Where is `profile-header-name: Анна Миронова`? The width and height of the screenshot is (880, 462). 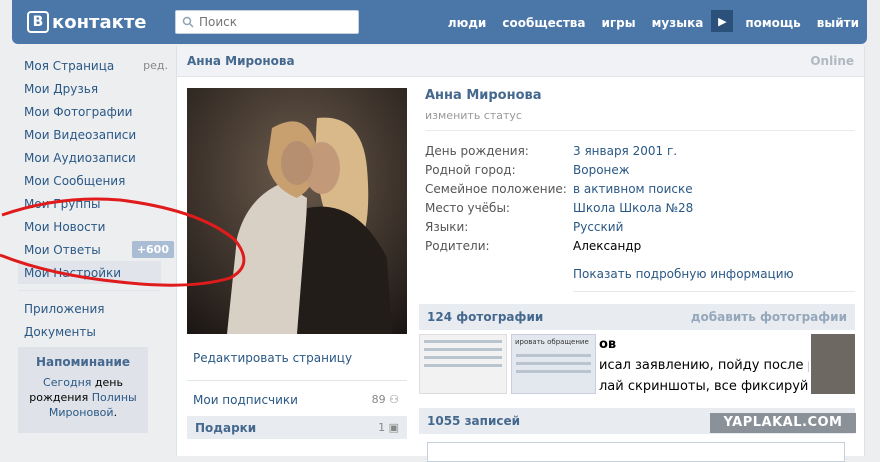 profile-header-name: Анна Миронова is located at coordinates (241, 61).